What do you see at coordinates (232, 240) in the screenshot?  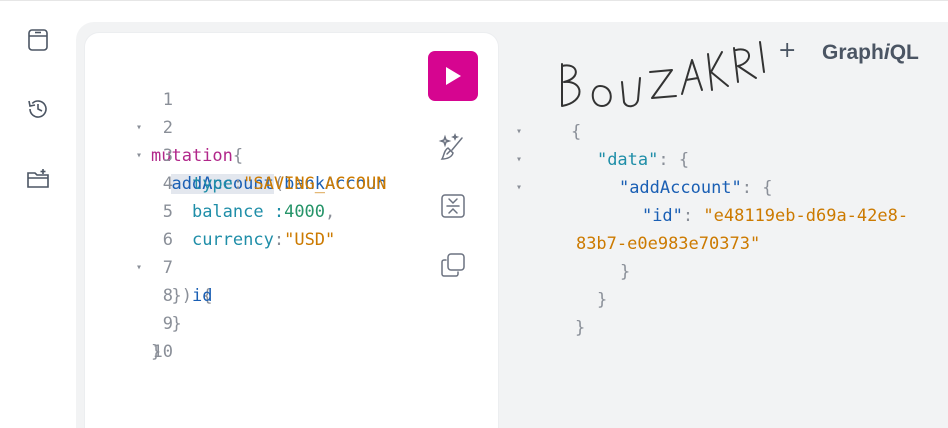 I see `currency-key: currency` at bounding box center [232, 240].